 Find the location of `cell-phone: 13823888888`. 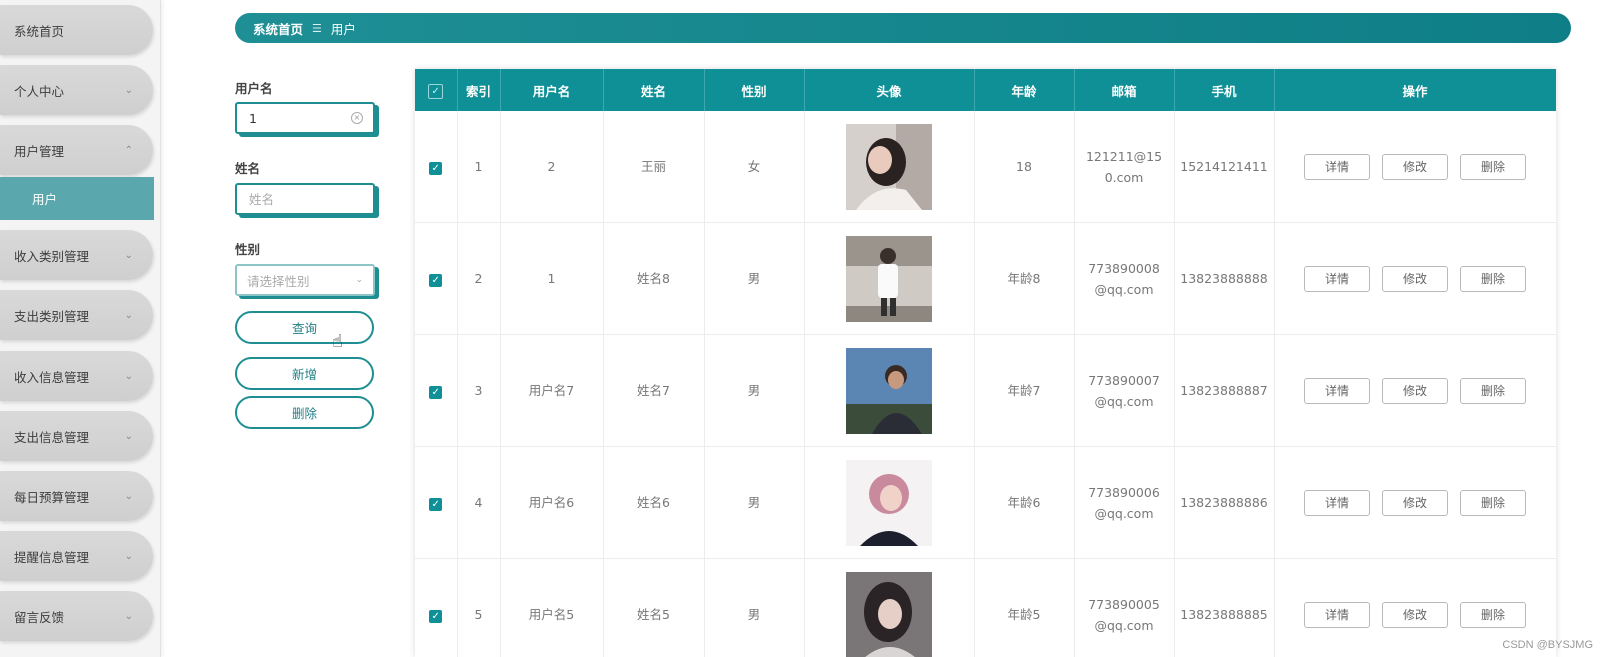

cell-phone: 13823888888 is located at coordinates (1224, 278).